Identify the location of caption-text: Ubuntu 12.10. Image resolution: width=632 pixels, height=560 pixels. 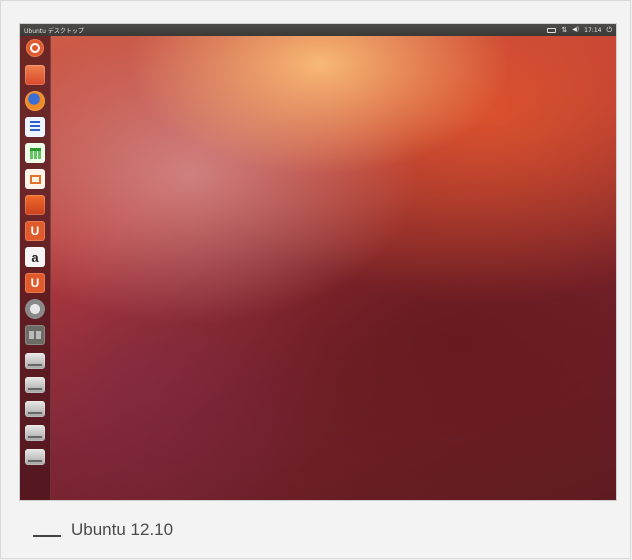
(122, 529).